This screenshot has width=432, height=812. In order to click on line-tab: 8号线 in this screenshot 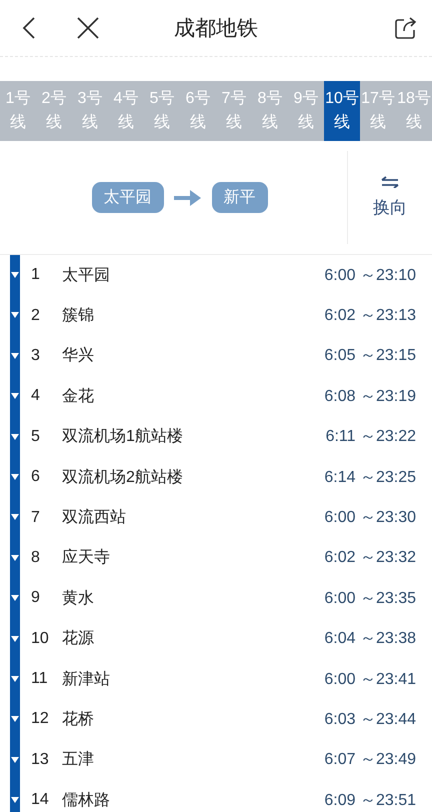, I will do `click(270, 111)`.